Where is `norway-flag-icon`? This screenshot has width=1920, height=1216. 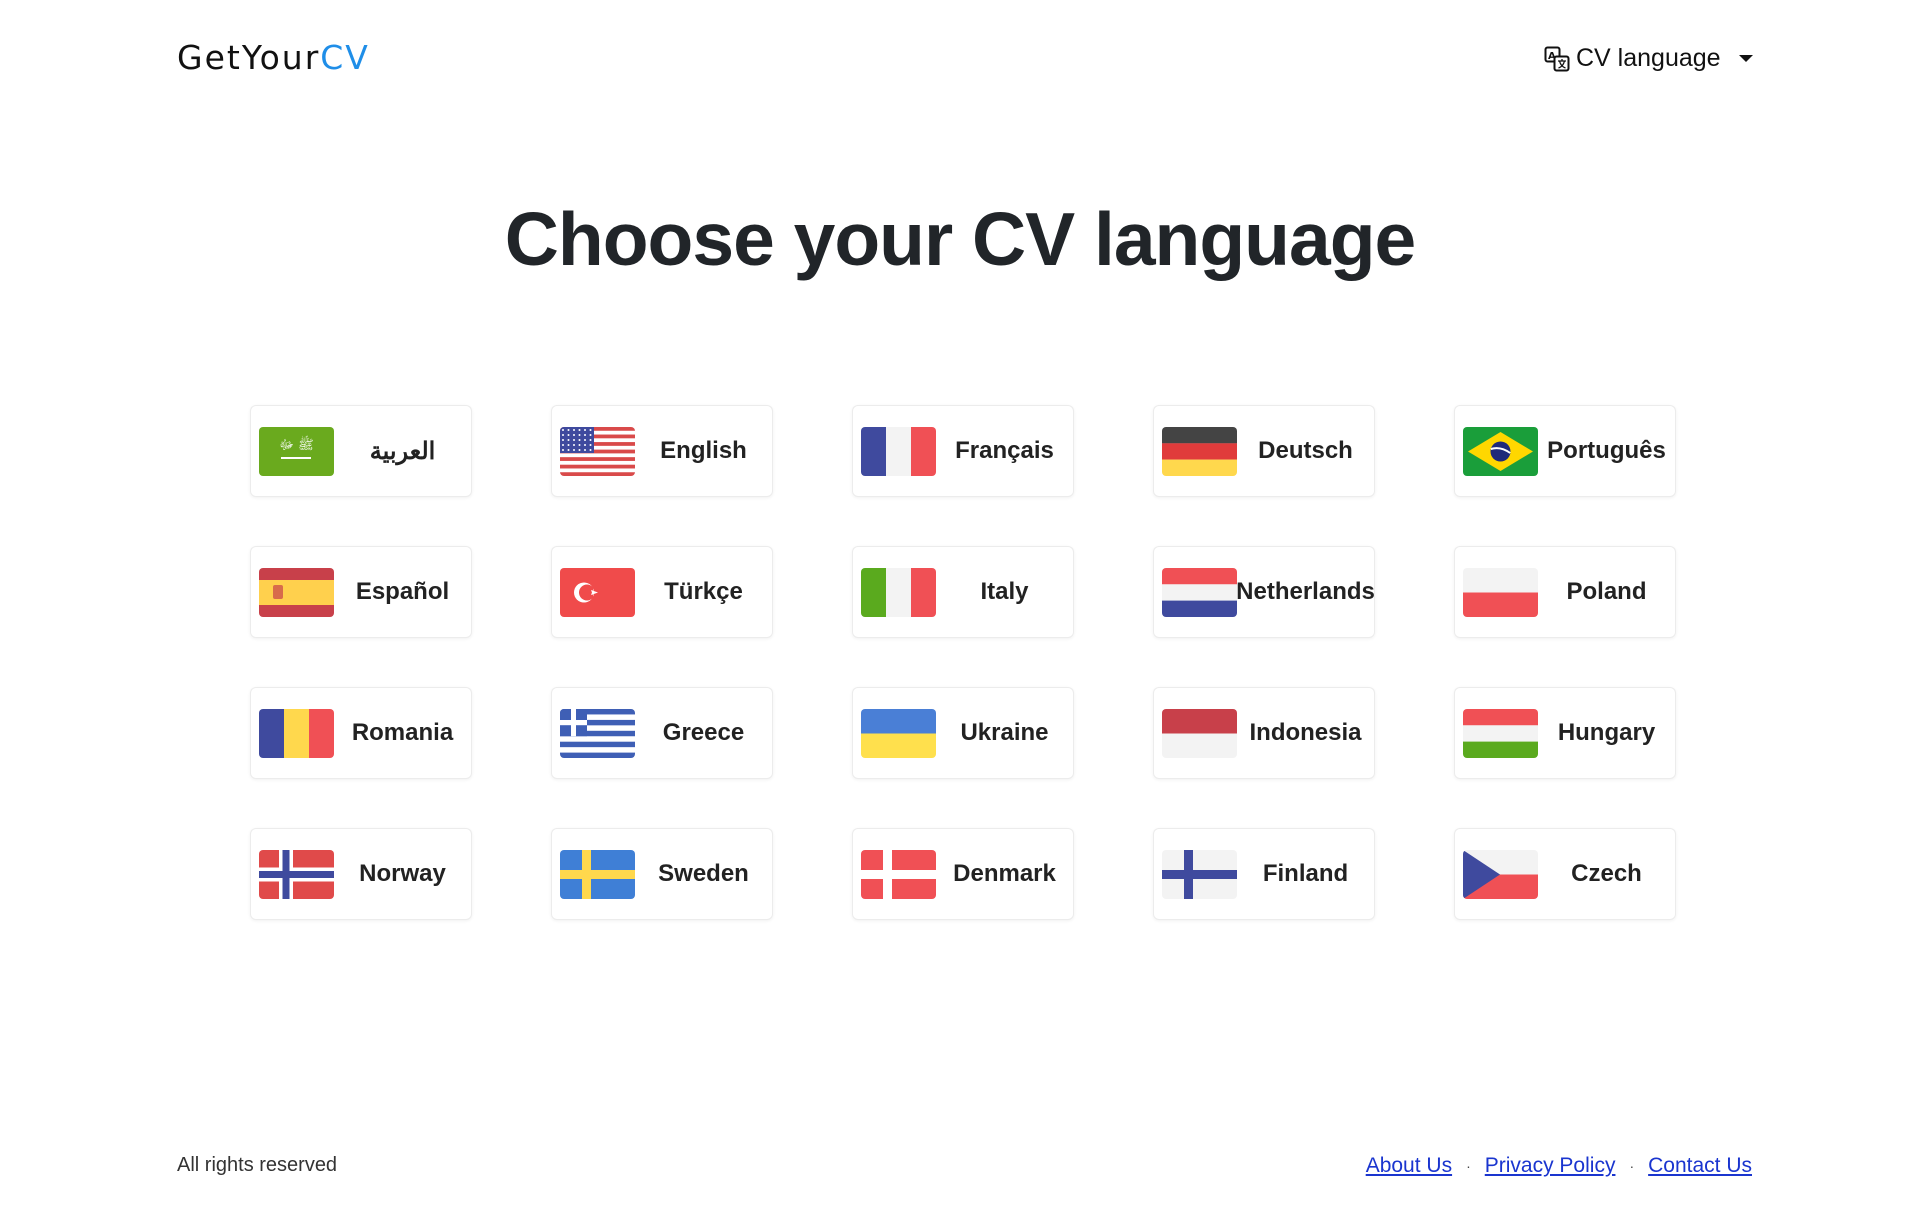 norway-flag-icon is located at coordinates (296, 874).